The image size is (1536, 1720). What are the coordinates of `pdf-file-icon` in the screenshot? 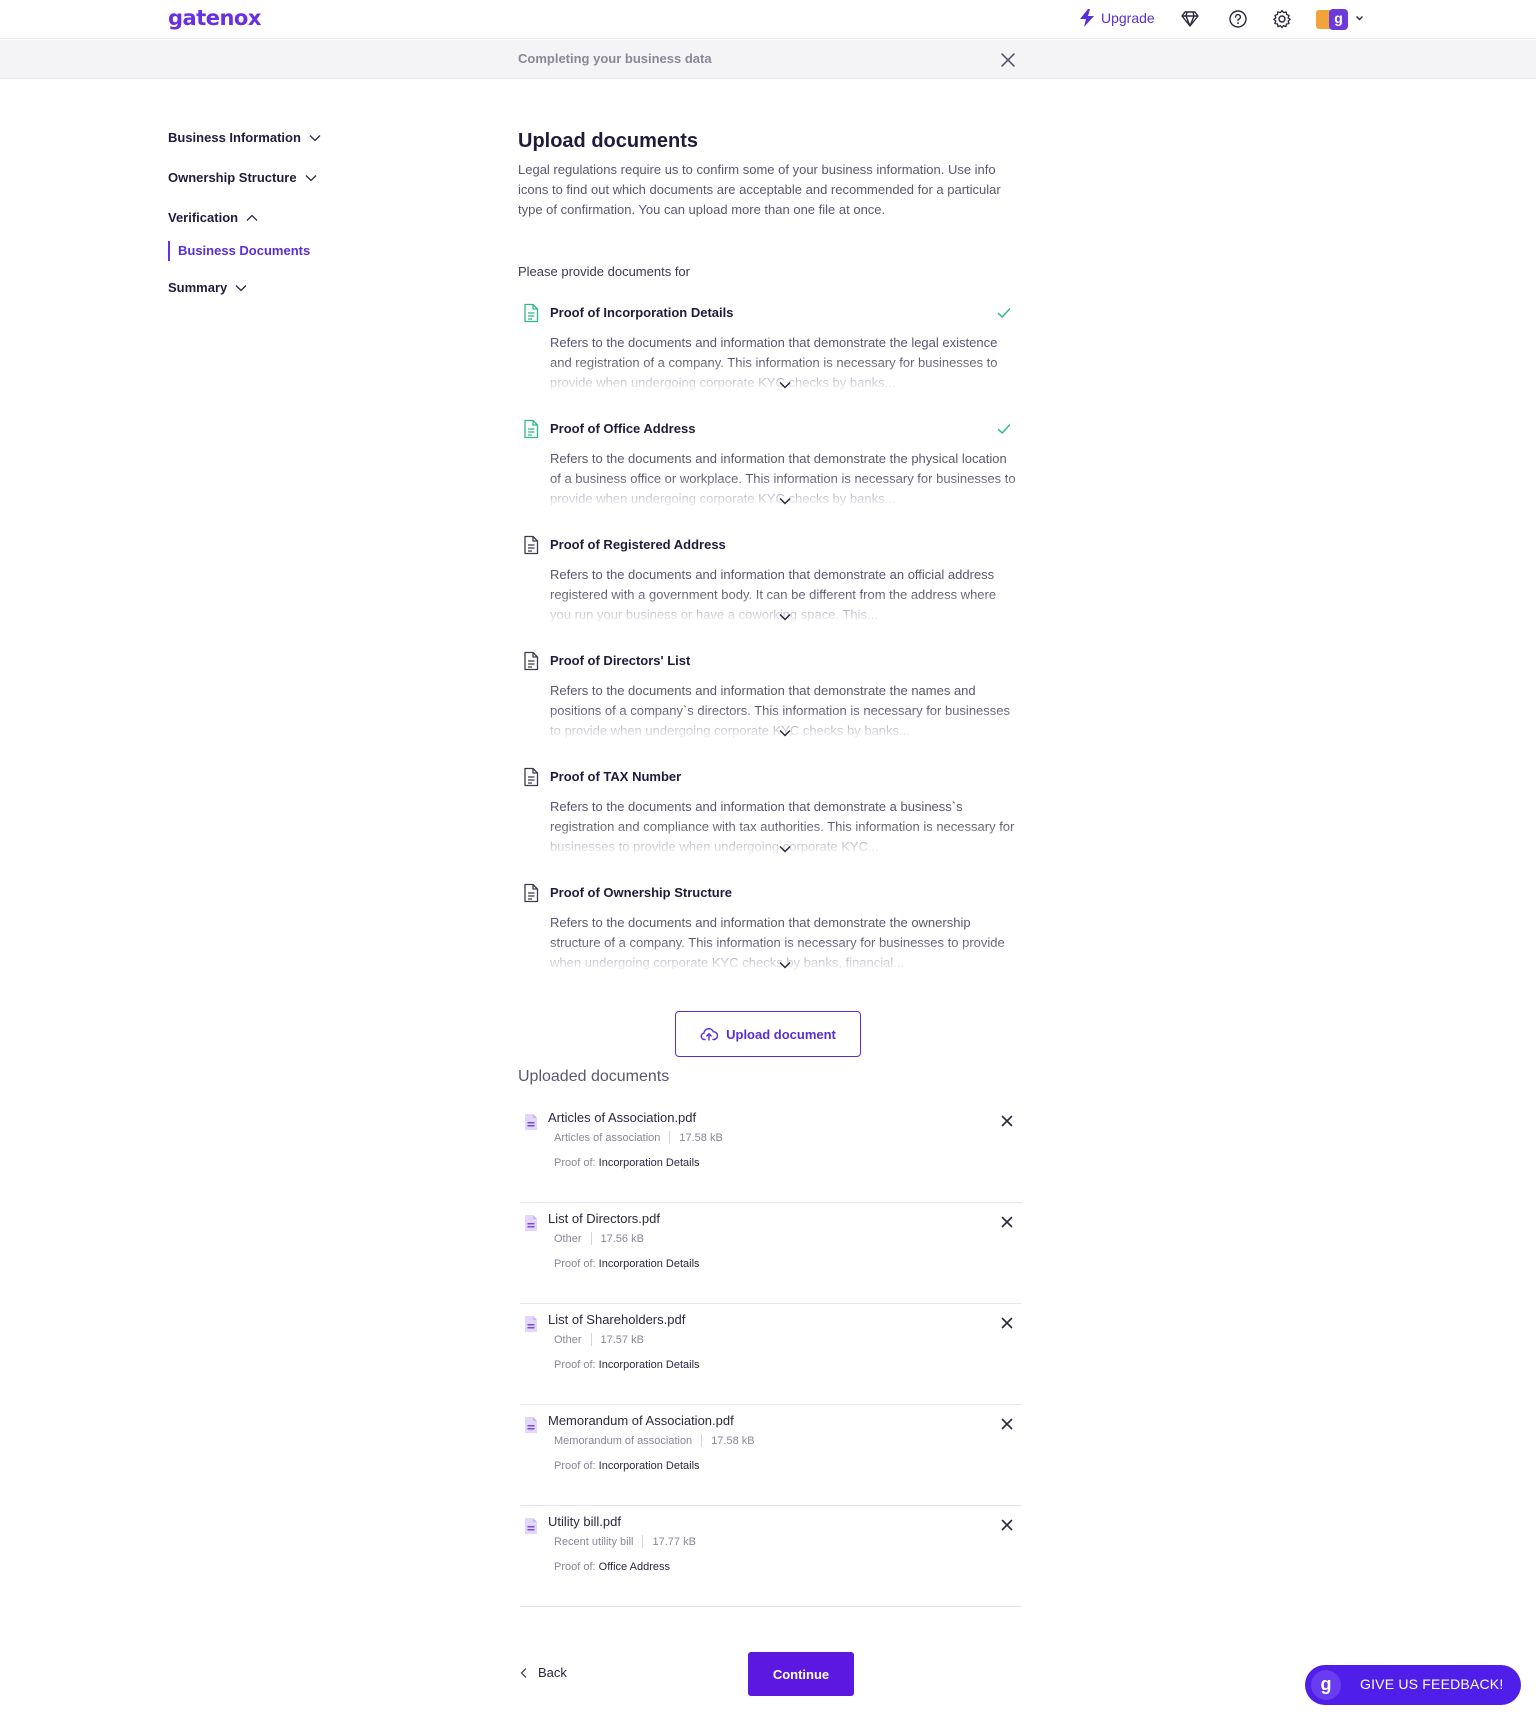 It's located at (531, 1122).